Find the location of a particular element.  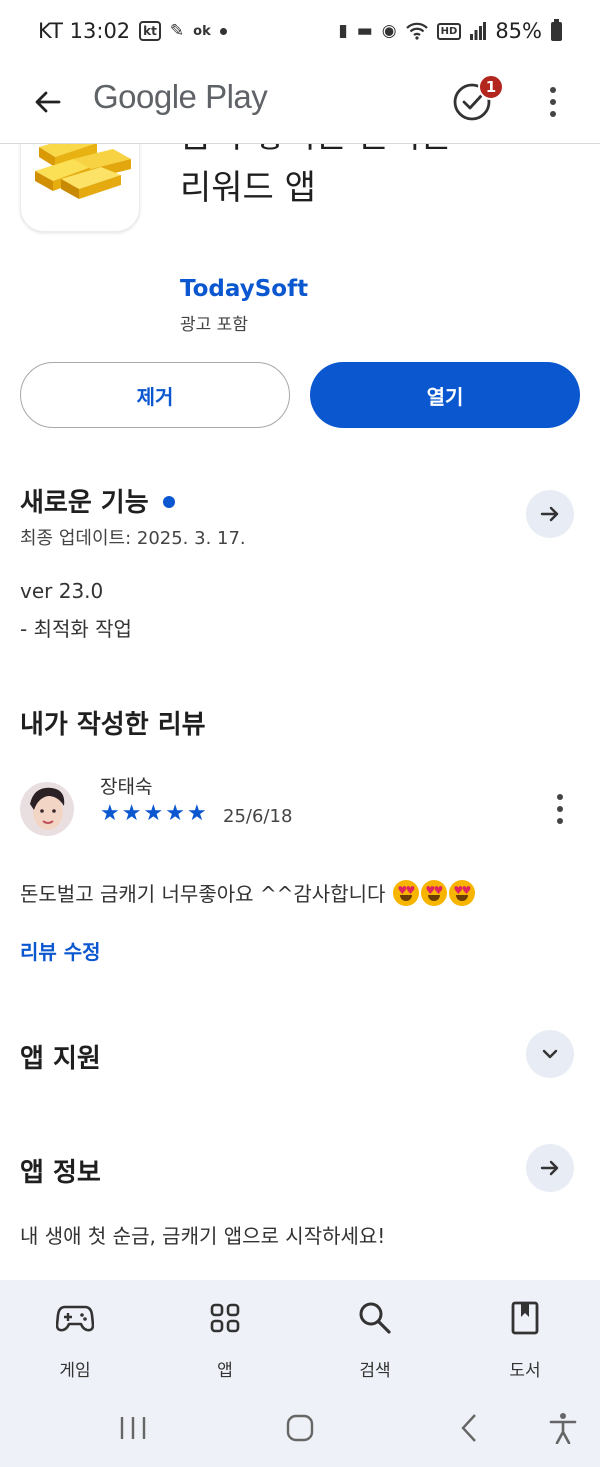

status-bar: KT 13:02 kt ✎ ok ▮ ▬ ◉ HD 85% is located at coordinates (300, 31).